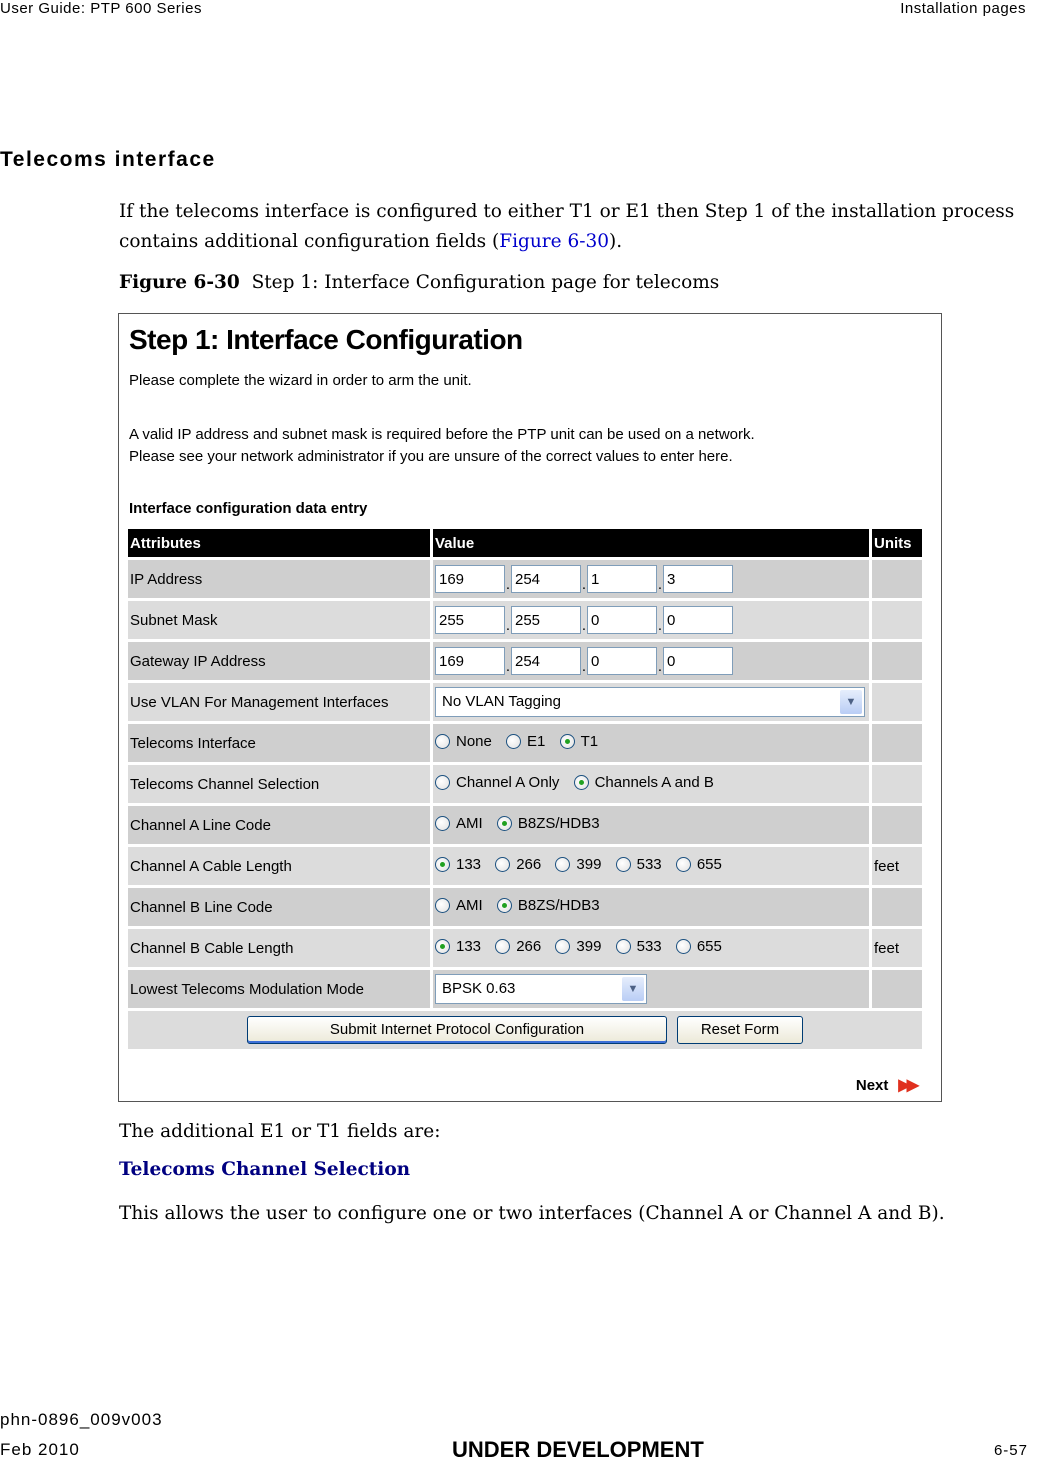 The width and height of the screenshot is (1038, 1465). Describe the element at coordinates (622, 579) in the screenshot. I see `ip-octet-3: 1` at that location.